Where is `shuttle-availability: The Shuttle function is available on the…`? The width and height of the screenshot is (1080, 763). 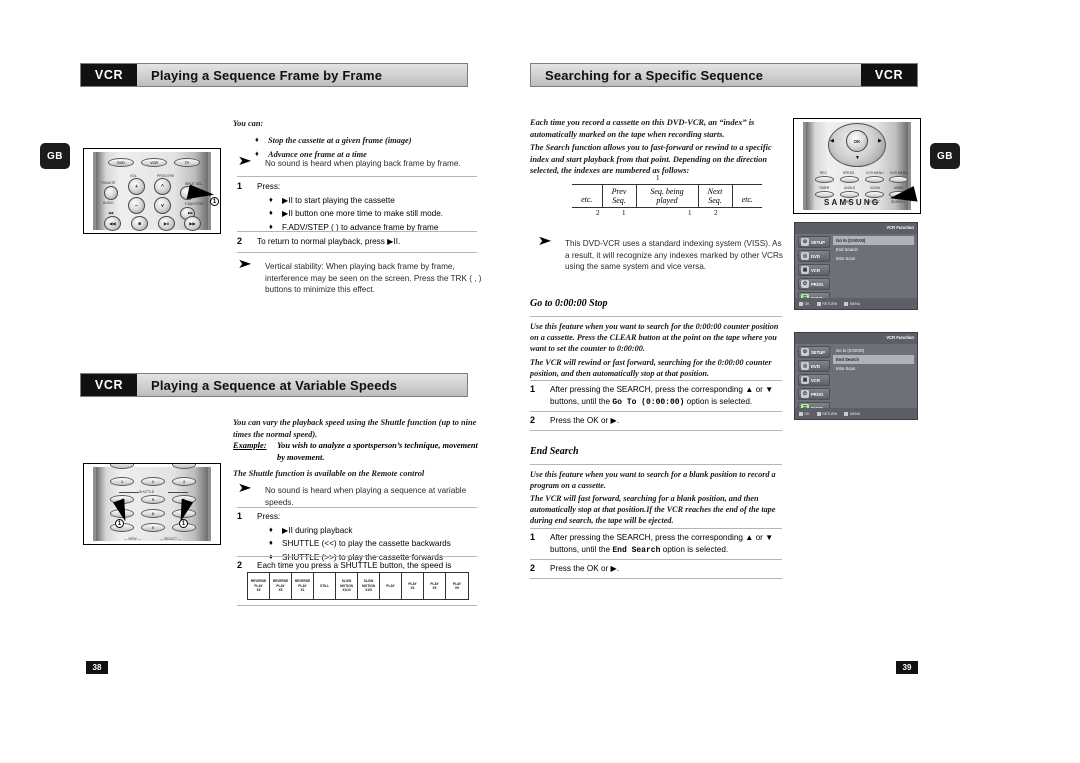 shuttle-availability: The Shuttle function is available on the… is located at coordinates (329, 473).